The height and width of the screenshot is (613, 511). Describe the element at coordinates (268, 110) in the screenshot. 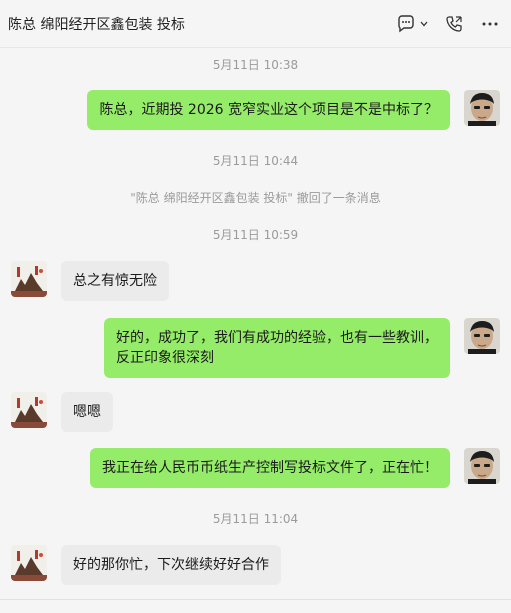

I see `message-bubble-sent: 陈总，近期投 2026 宽窄实业这个项目是不是中标了？` at that location.